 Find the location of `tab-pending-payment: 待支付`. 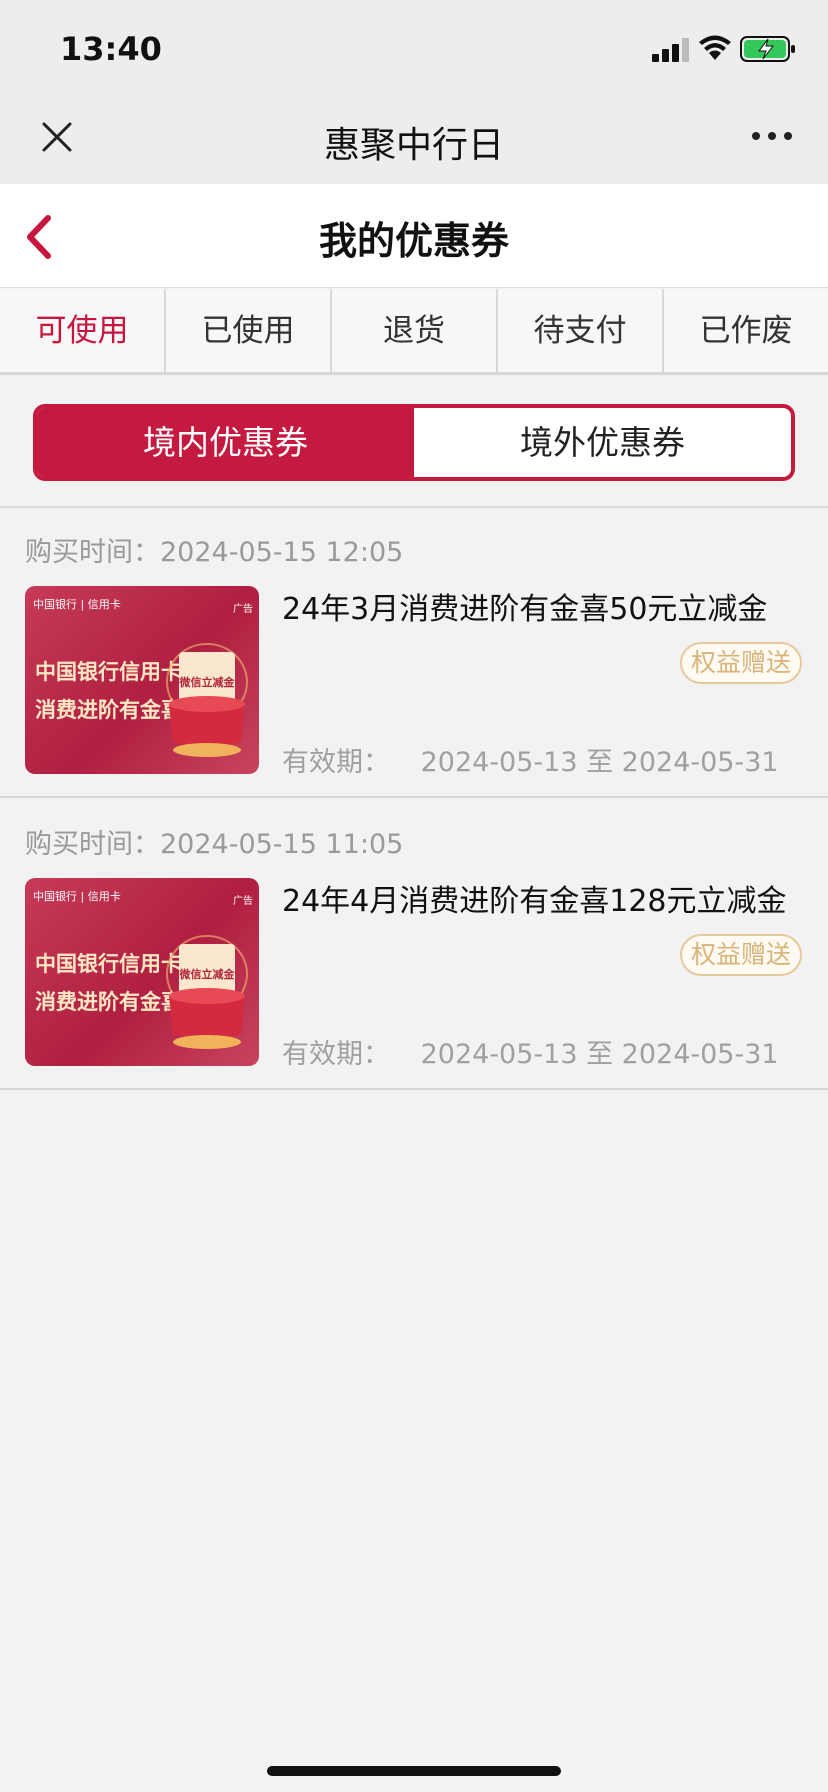

tab-pending-payment: 待支付 is located at coordinates (581, 330).